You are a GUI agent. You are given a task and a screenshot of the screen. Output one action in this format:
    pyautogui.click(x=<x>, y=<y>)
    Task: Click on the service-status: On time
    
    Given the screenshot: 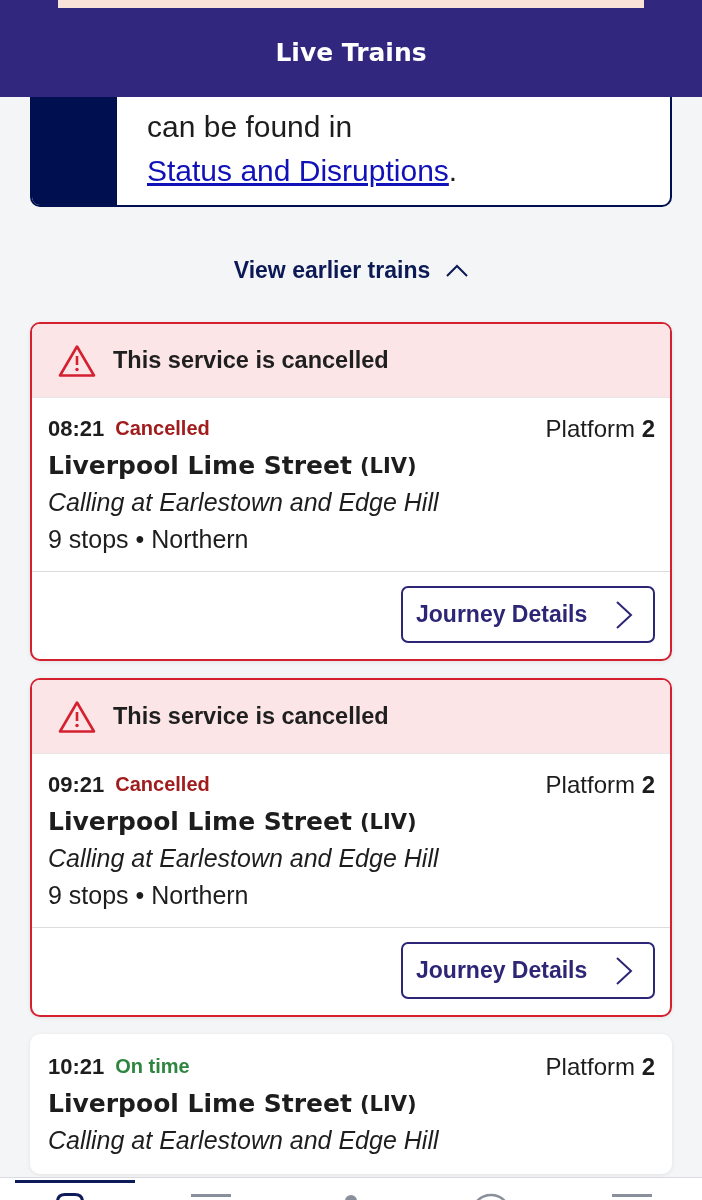 What is the action you would take?
    pyautogui.click(x=152, y=1066)
    